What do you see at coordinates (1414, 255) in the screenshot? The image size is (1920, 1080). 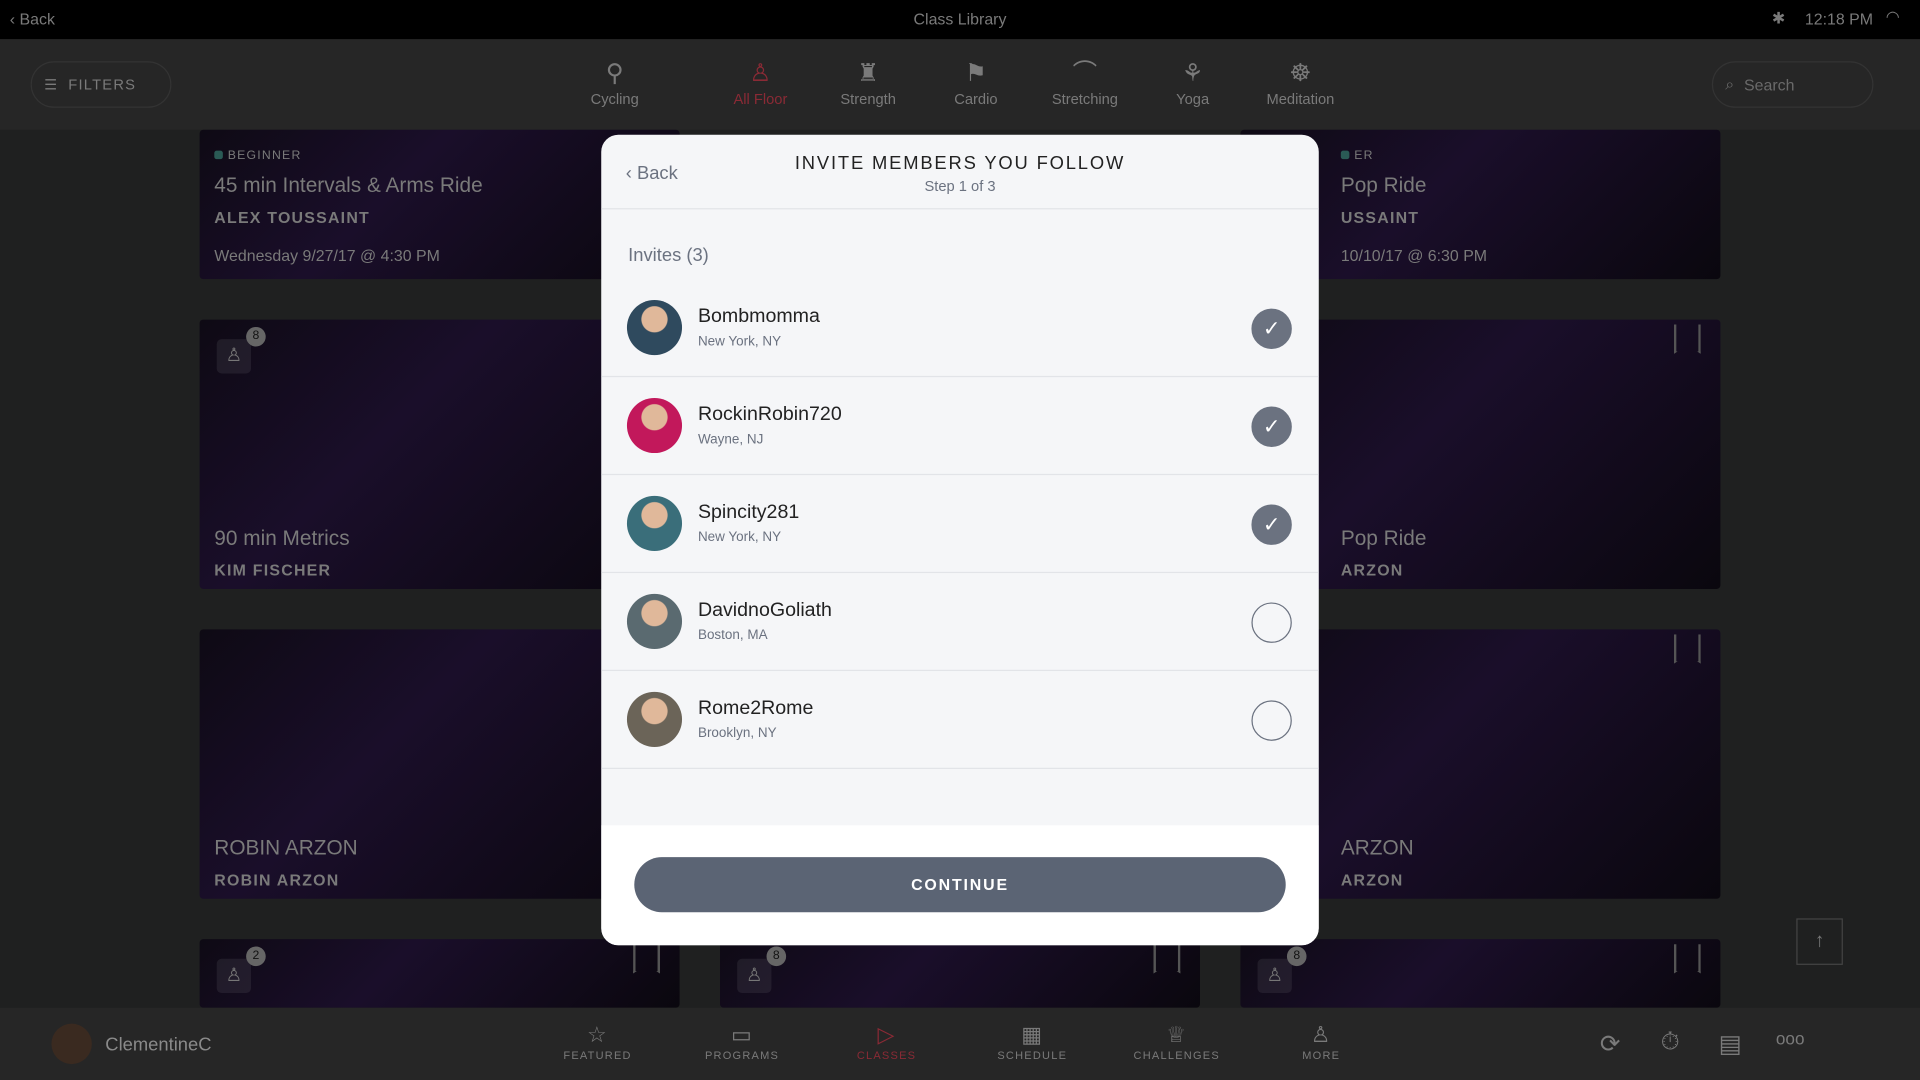 I see `class-date: 10/10/17 @ 6:30 PM` at bounding box center [1414, 255].